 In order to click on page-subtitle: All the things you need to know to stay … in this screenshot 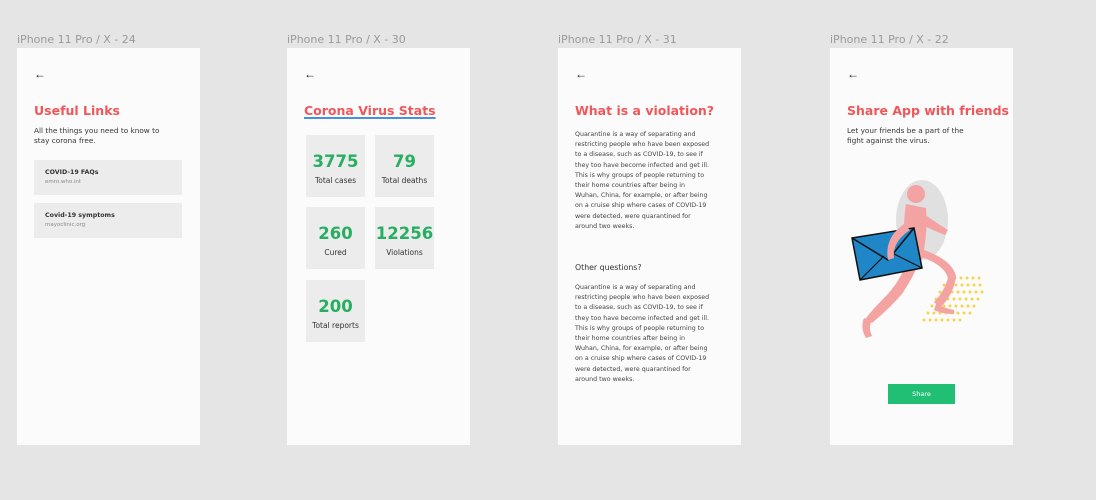, I will do `click(97, 135)`.